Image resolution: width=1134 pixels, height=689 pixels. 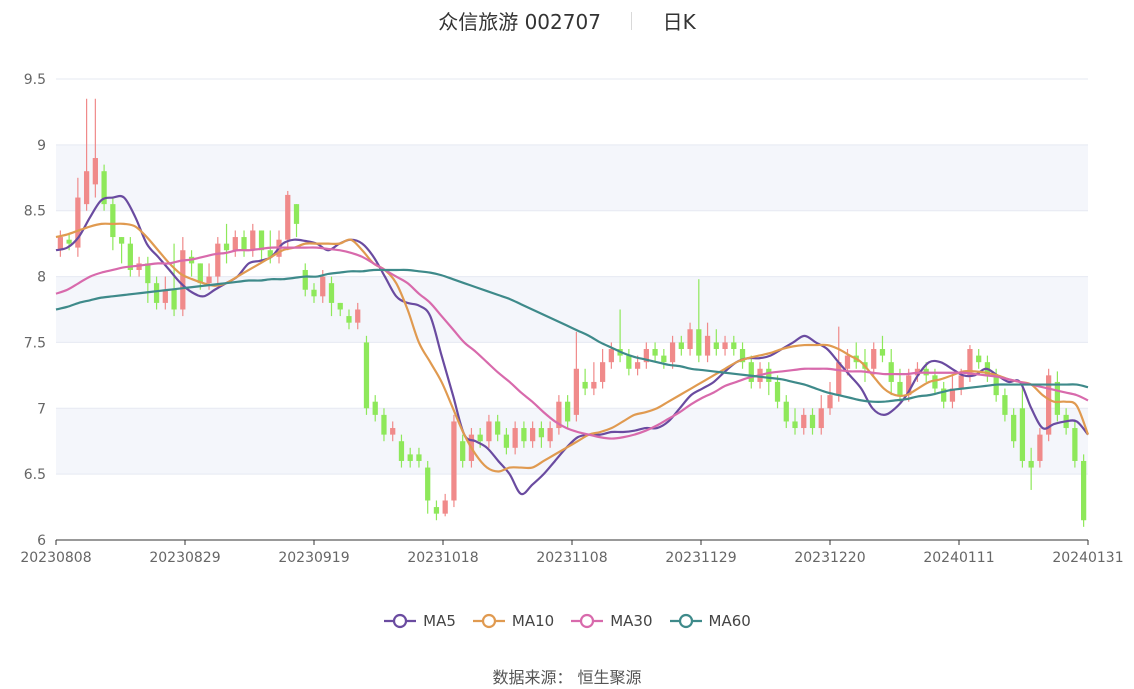 What do you see at coordinates (533, 621) in the screenshot?
I see `legend-label: MA10` at bounding box center [533, 621].